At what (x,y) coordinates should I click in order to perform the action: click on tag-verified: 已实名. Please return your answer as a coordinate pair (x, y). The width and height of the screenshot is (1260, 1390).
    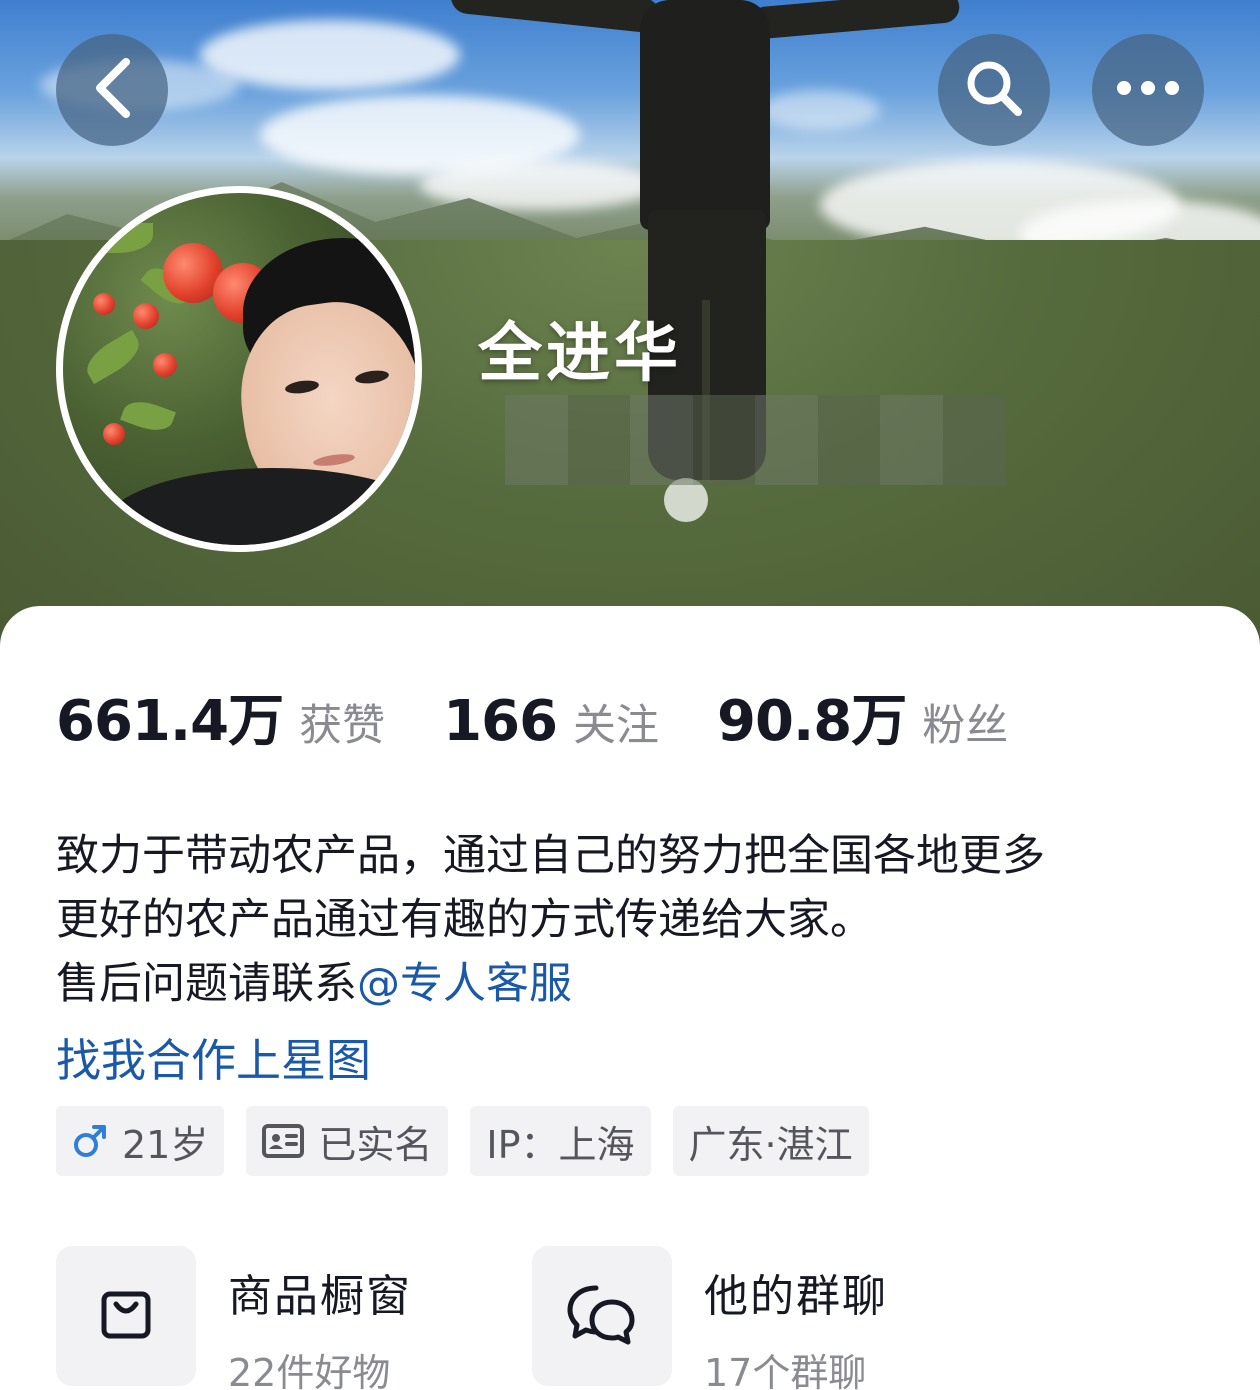
    Looking at the image, I should click on (347, 1141).